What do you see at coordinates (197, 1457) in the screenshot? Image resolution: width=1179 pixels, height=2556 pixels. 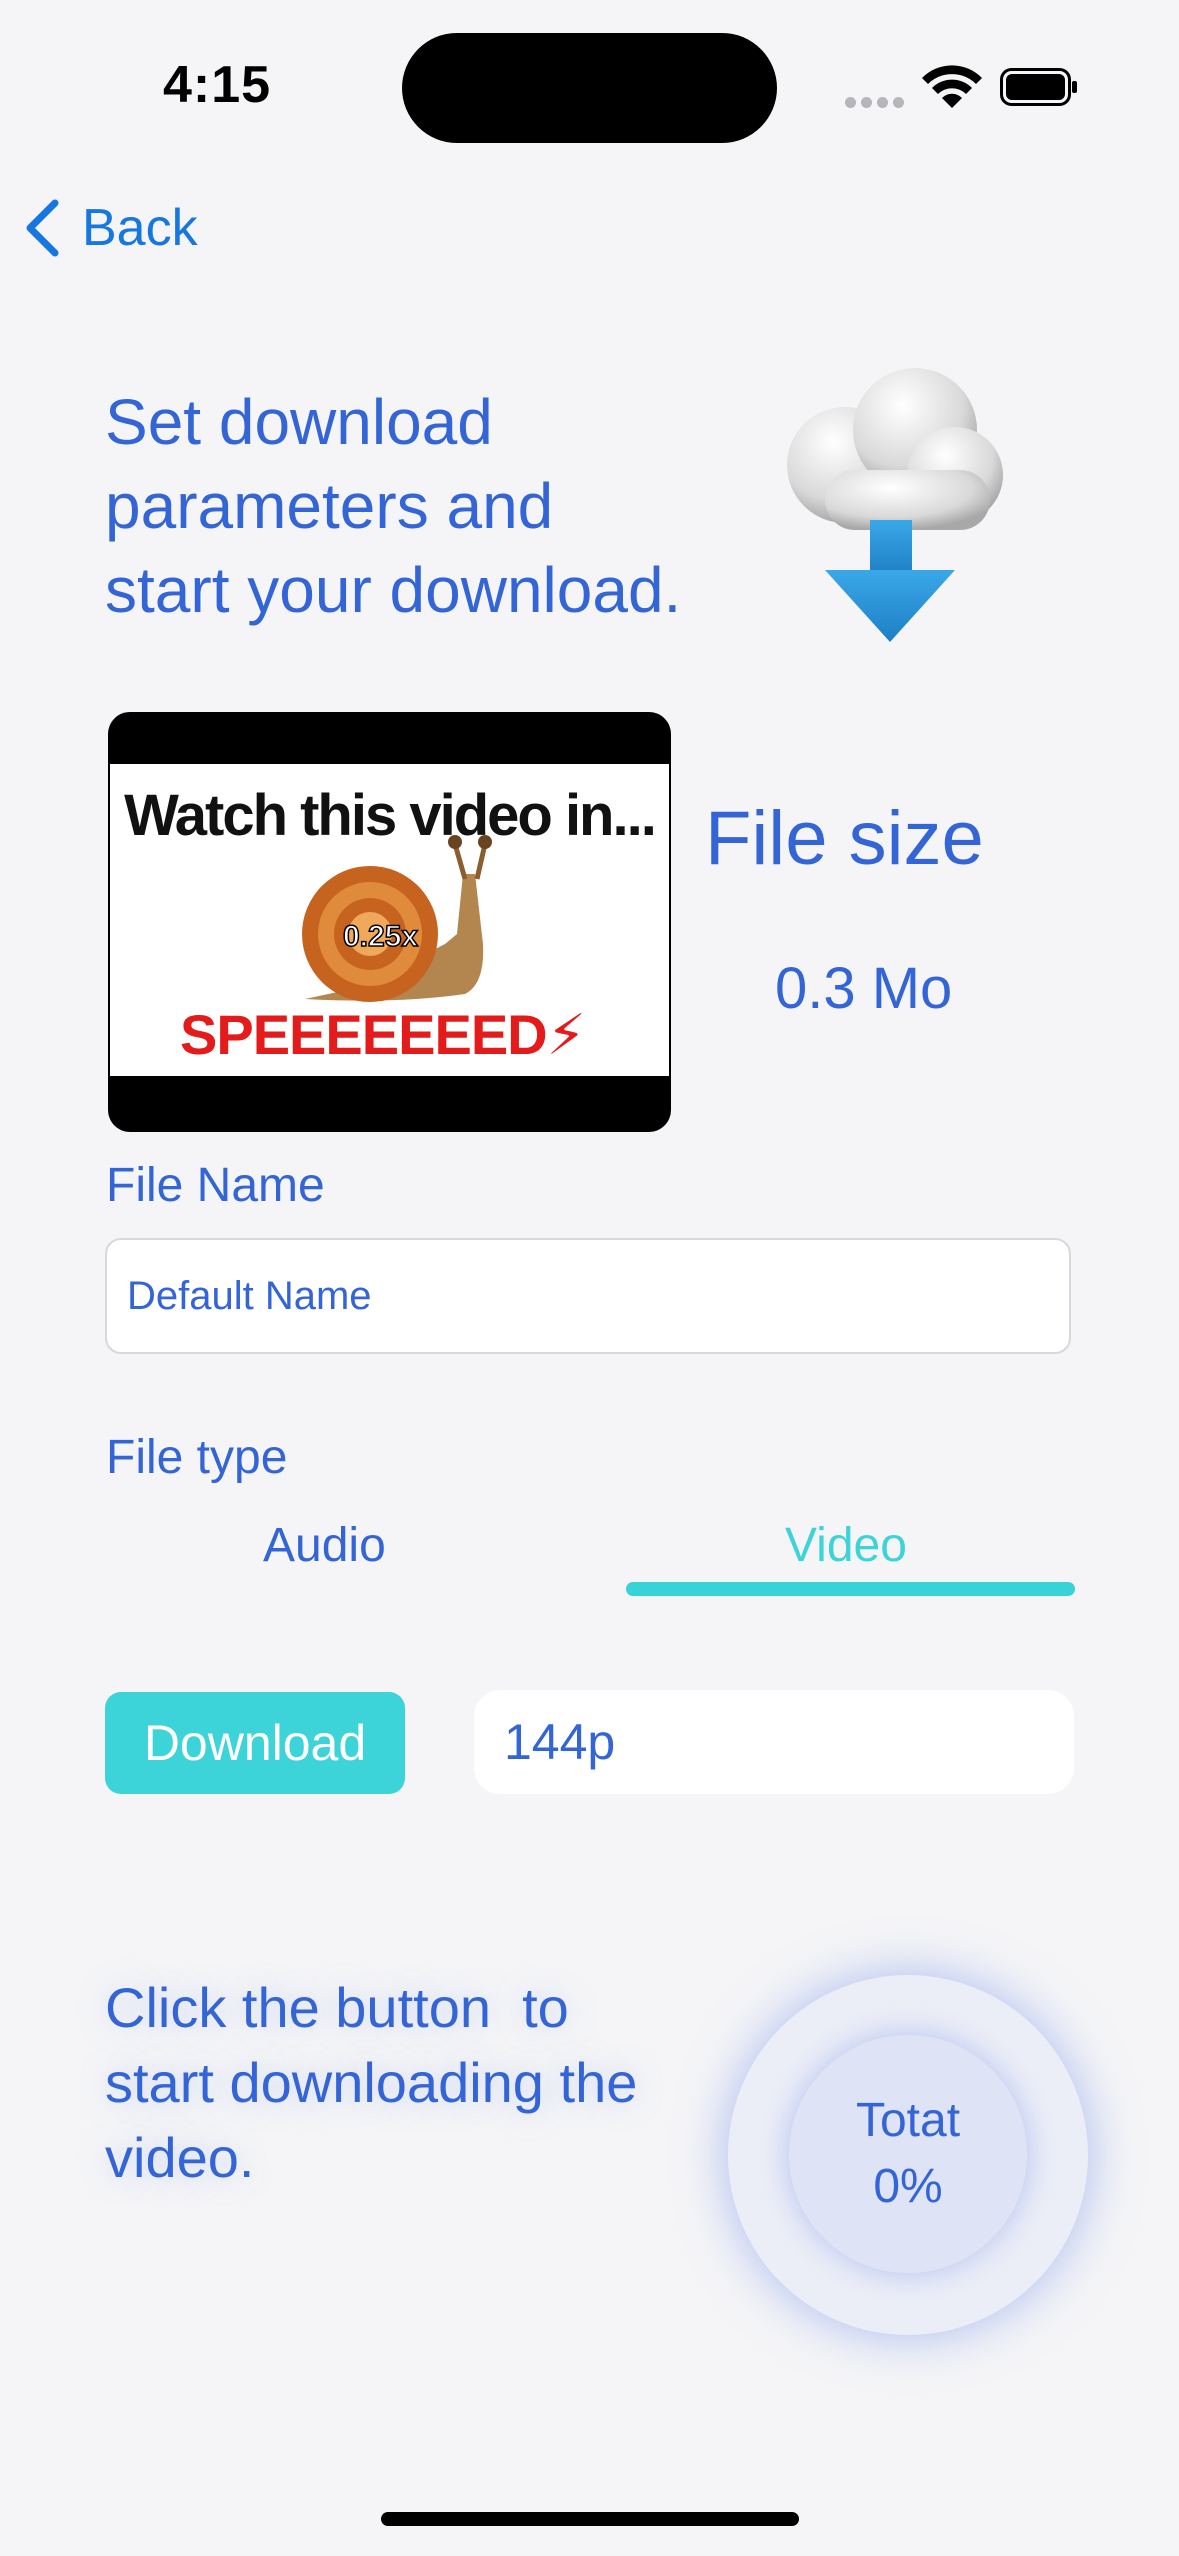 I see `file-type-label: File type` at bounding box center [197, 1457].